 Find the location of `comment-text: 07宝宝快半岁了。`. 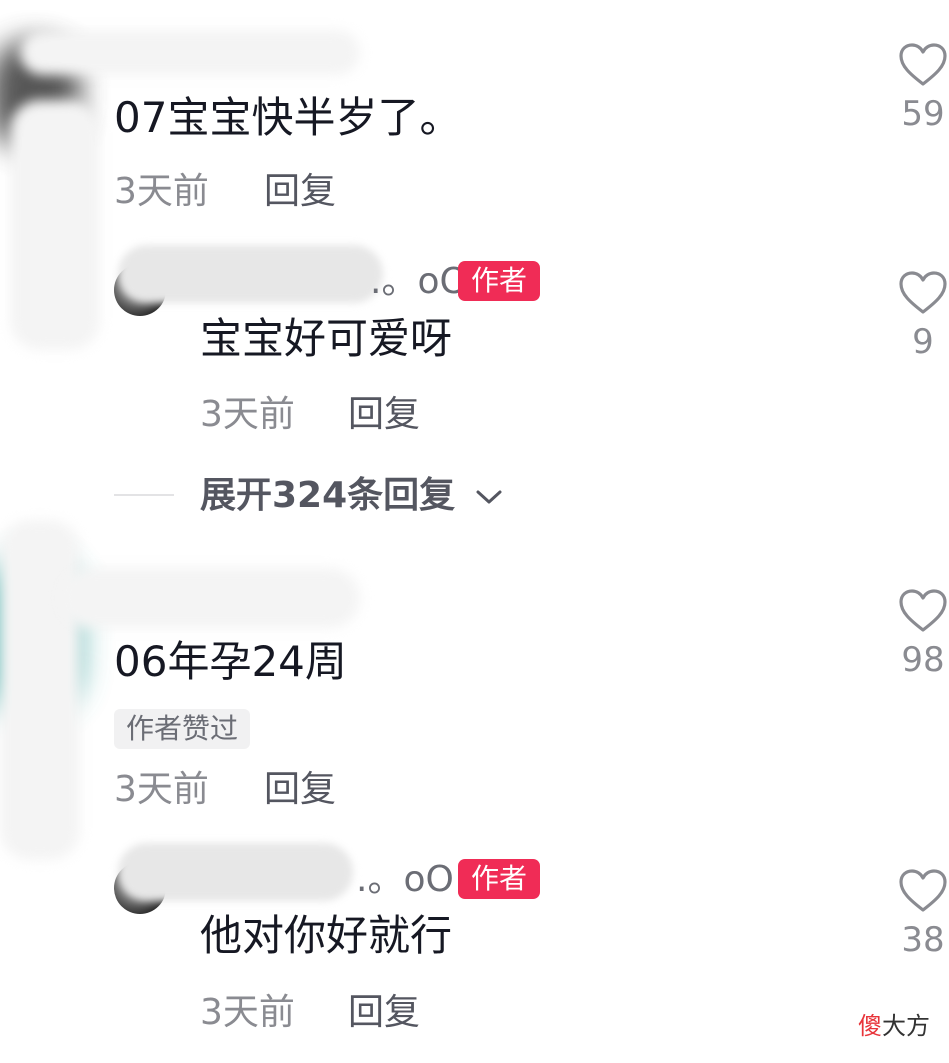

comment-text: 07宝宝快半岁了。 is located at coordinates (288, 117).